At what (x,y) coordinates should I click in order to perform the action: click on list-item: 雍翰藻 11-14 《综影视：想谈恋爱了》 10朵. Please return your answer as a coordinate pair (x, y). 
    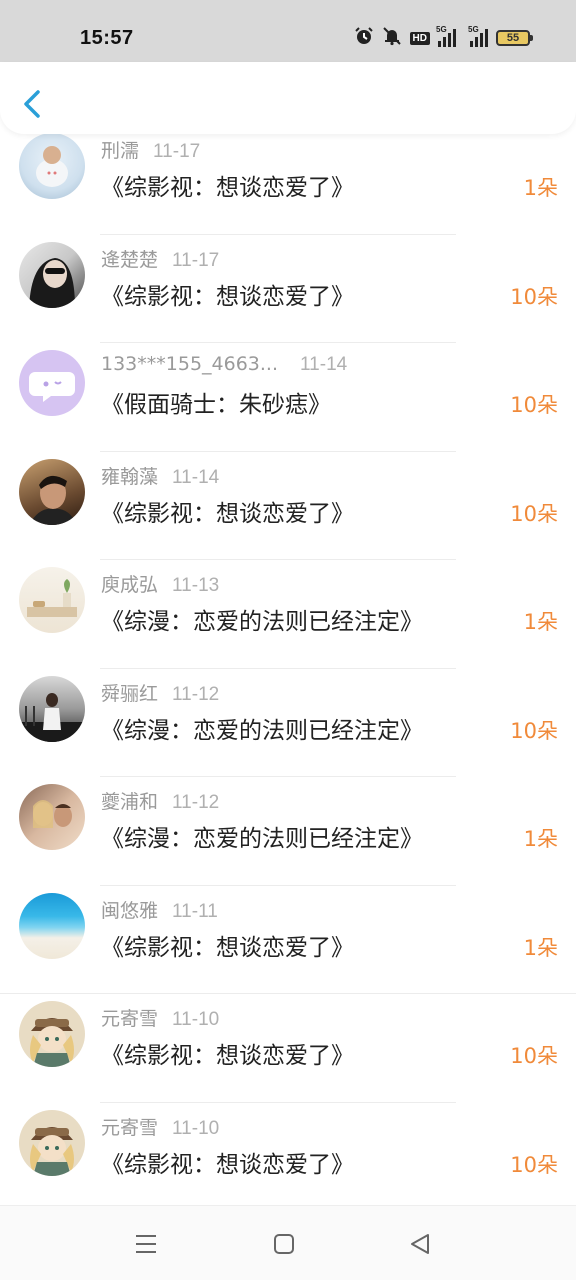
    Looking at the image, I should click on (288, 506).